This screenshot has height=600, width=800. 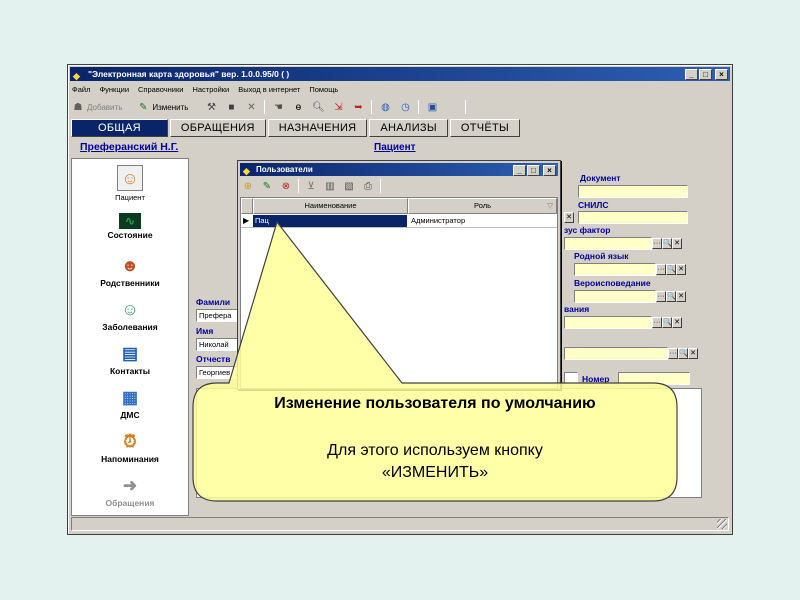 I want to click on dialog-minimize-button: _, so click(x=519, y=170).